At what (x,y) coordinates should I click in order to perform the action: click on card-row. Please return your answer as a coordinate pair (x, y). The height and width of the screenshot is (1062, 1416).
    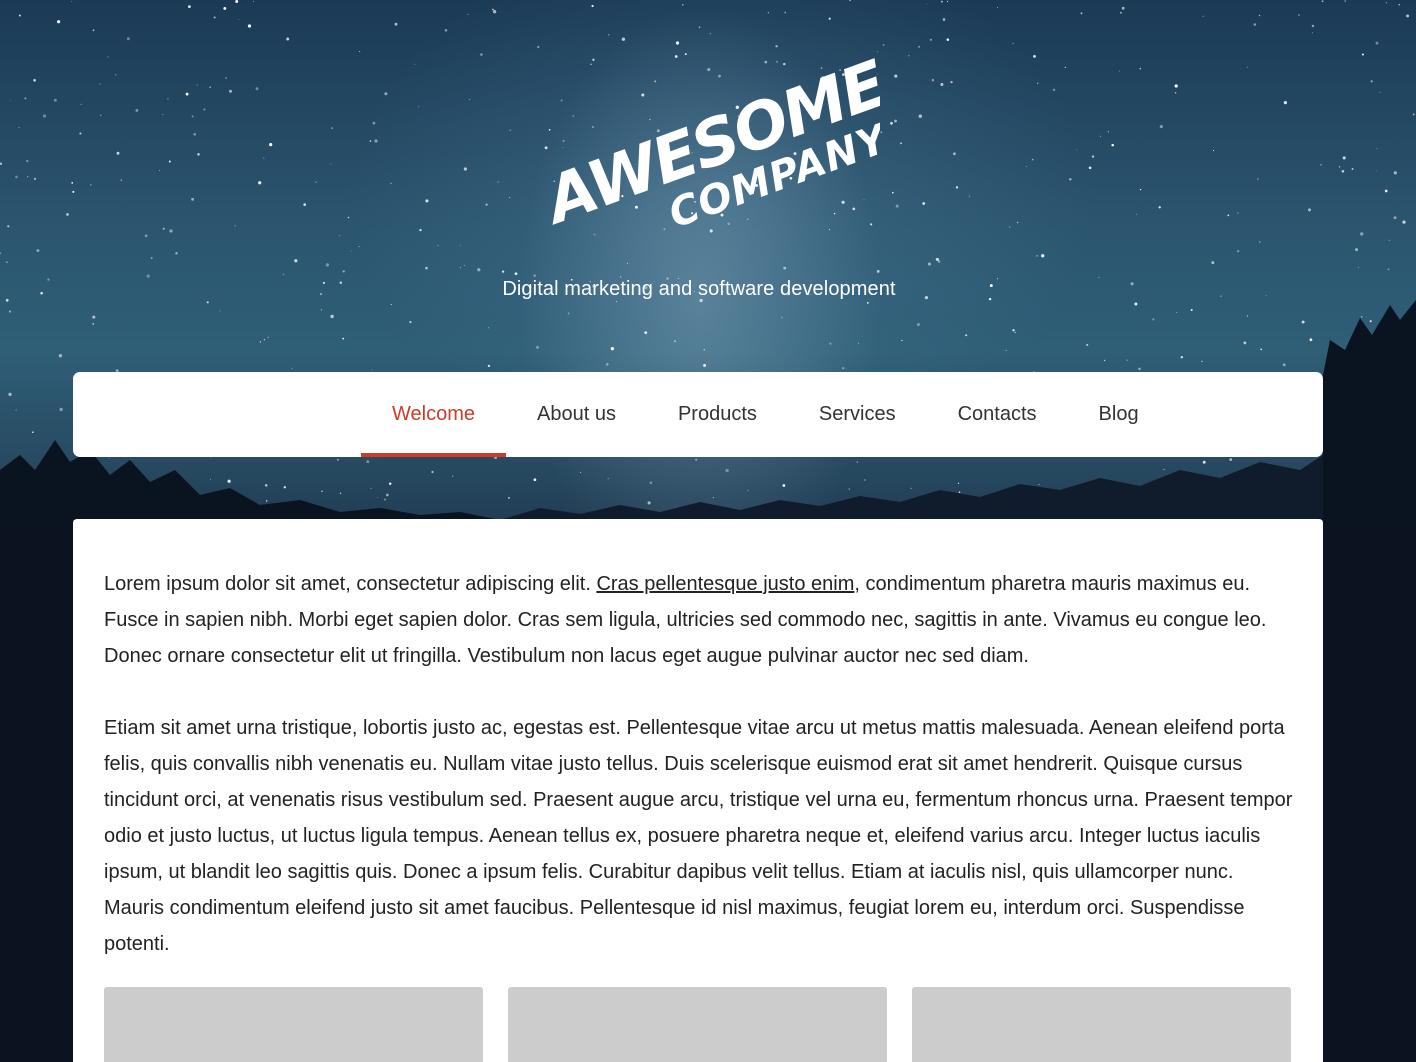
    Looking at the image, I should click on (697, 1024).